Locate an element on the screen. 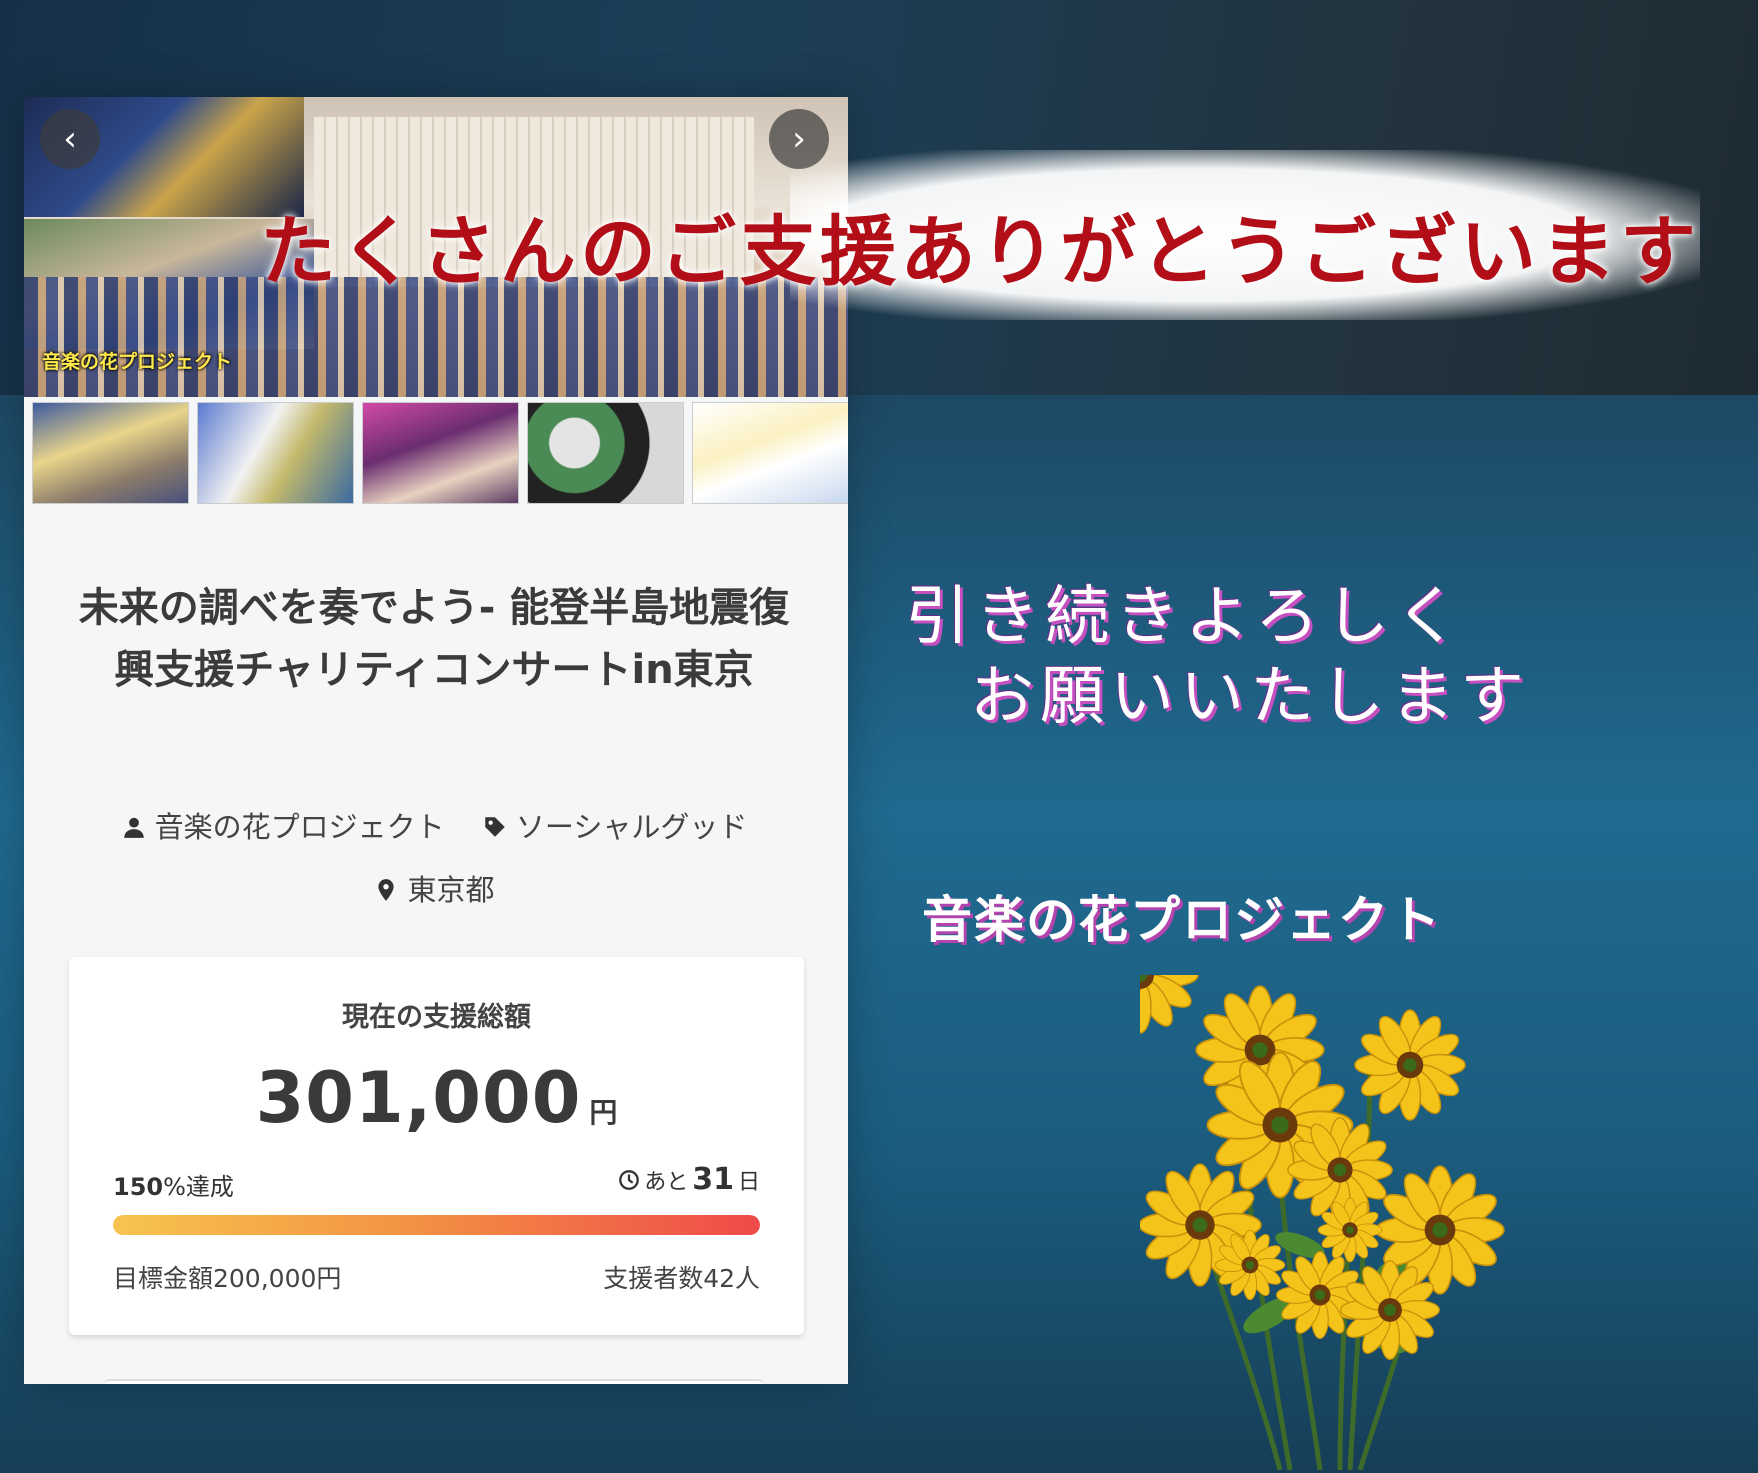 The width and height of the screenshot is (1758, 1473). achievement-rate: 150%達成 is located at coordinates (173, 1184).